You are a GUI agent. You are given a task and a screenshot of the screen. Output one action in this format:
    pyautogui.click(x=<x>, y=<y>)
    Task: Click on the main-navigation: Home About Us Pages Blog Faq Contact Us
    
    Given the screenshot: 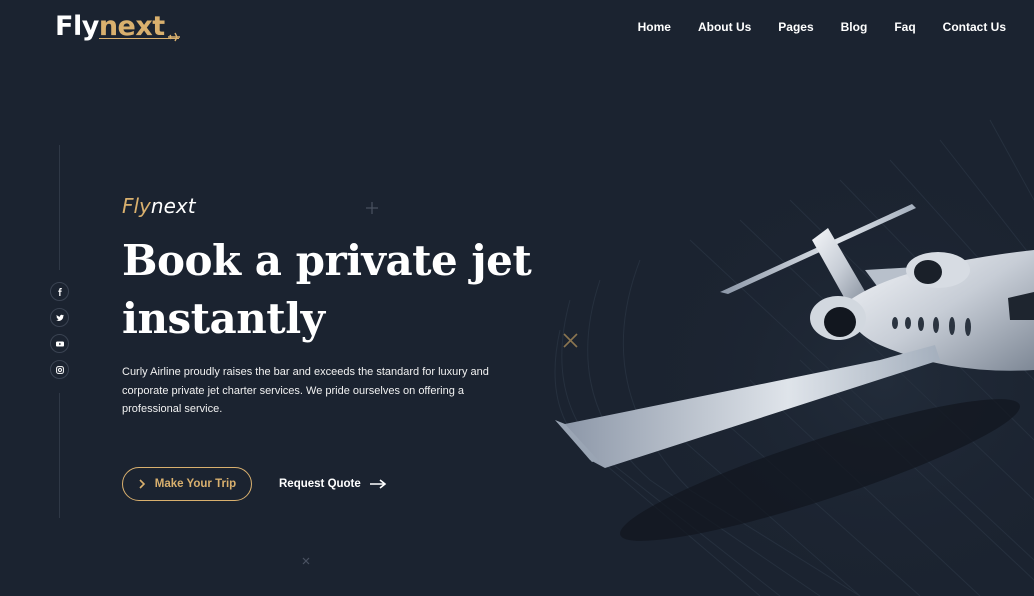 What is the action you would take?
    pyautogui.click(x=808, y=27)
    